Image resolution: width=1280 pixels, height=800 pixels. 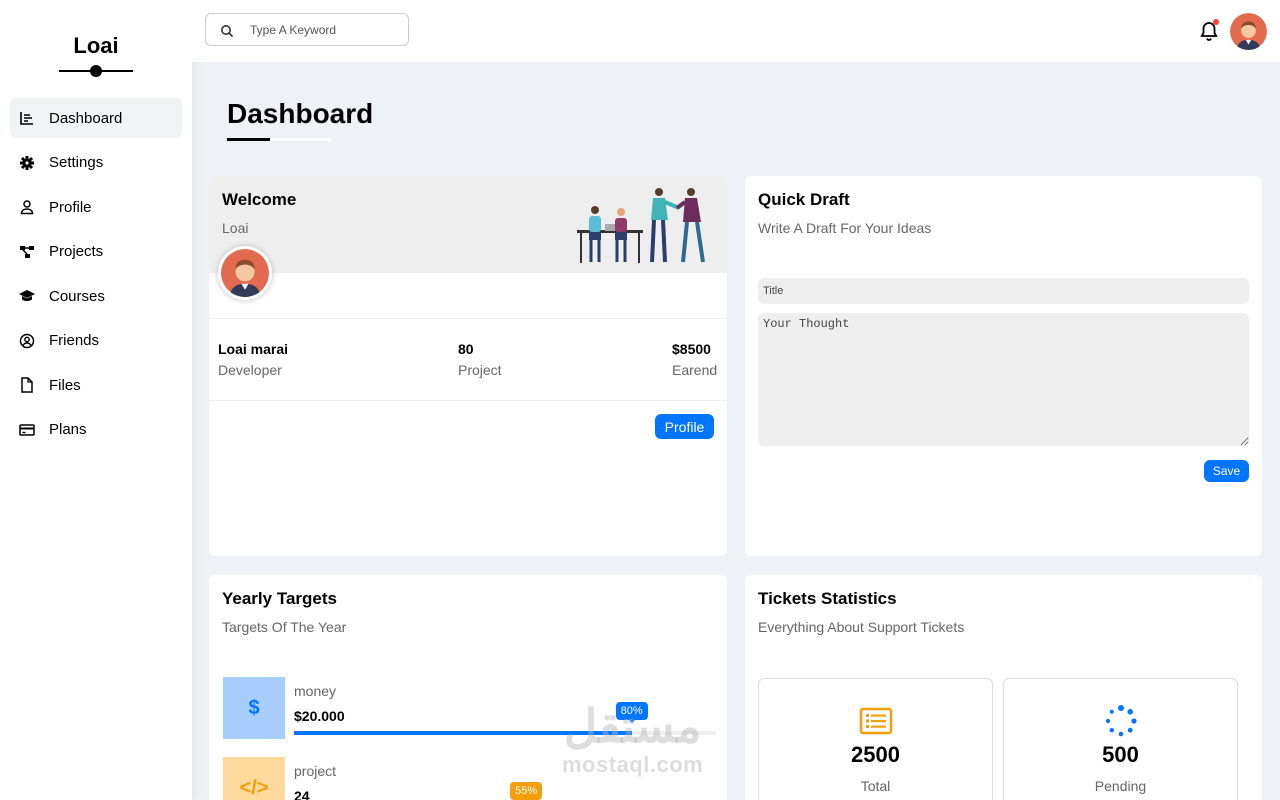 What do you see at coordinates (27, 163) in the screenshot?
I see `gear-icon` at bounding box center [27, 163].